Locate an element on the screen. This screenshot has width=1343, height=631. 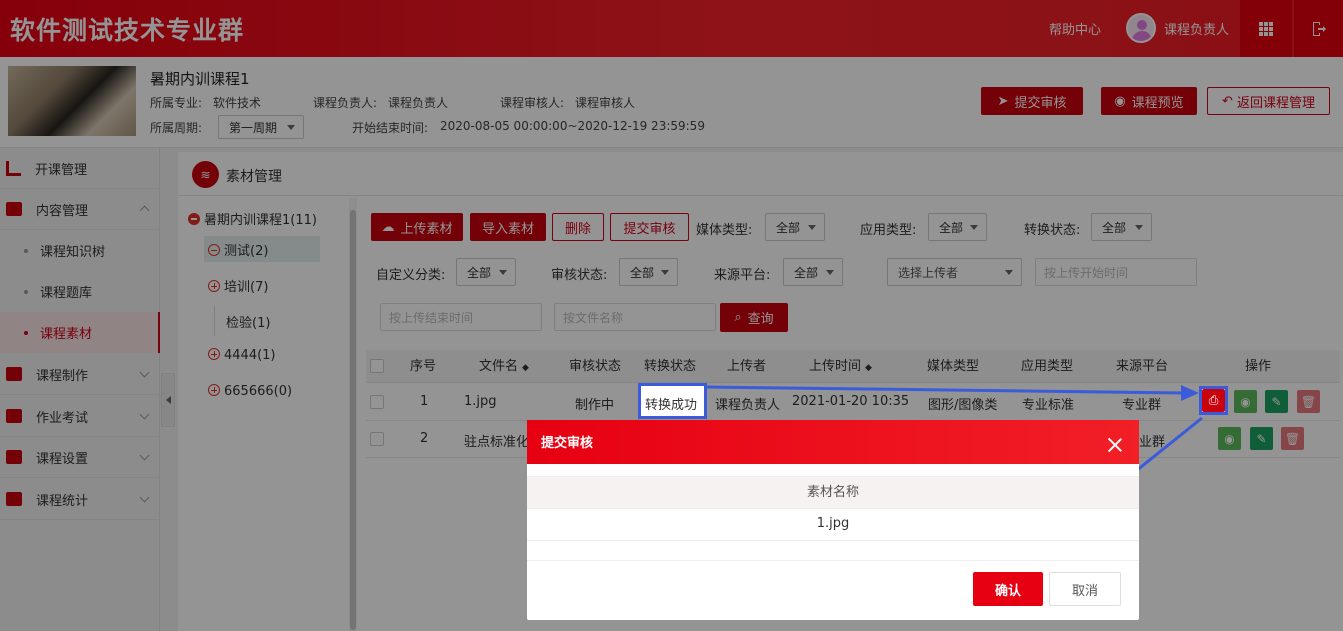
modal-header is located at coordinates (833, 442).